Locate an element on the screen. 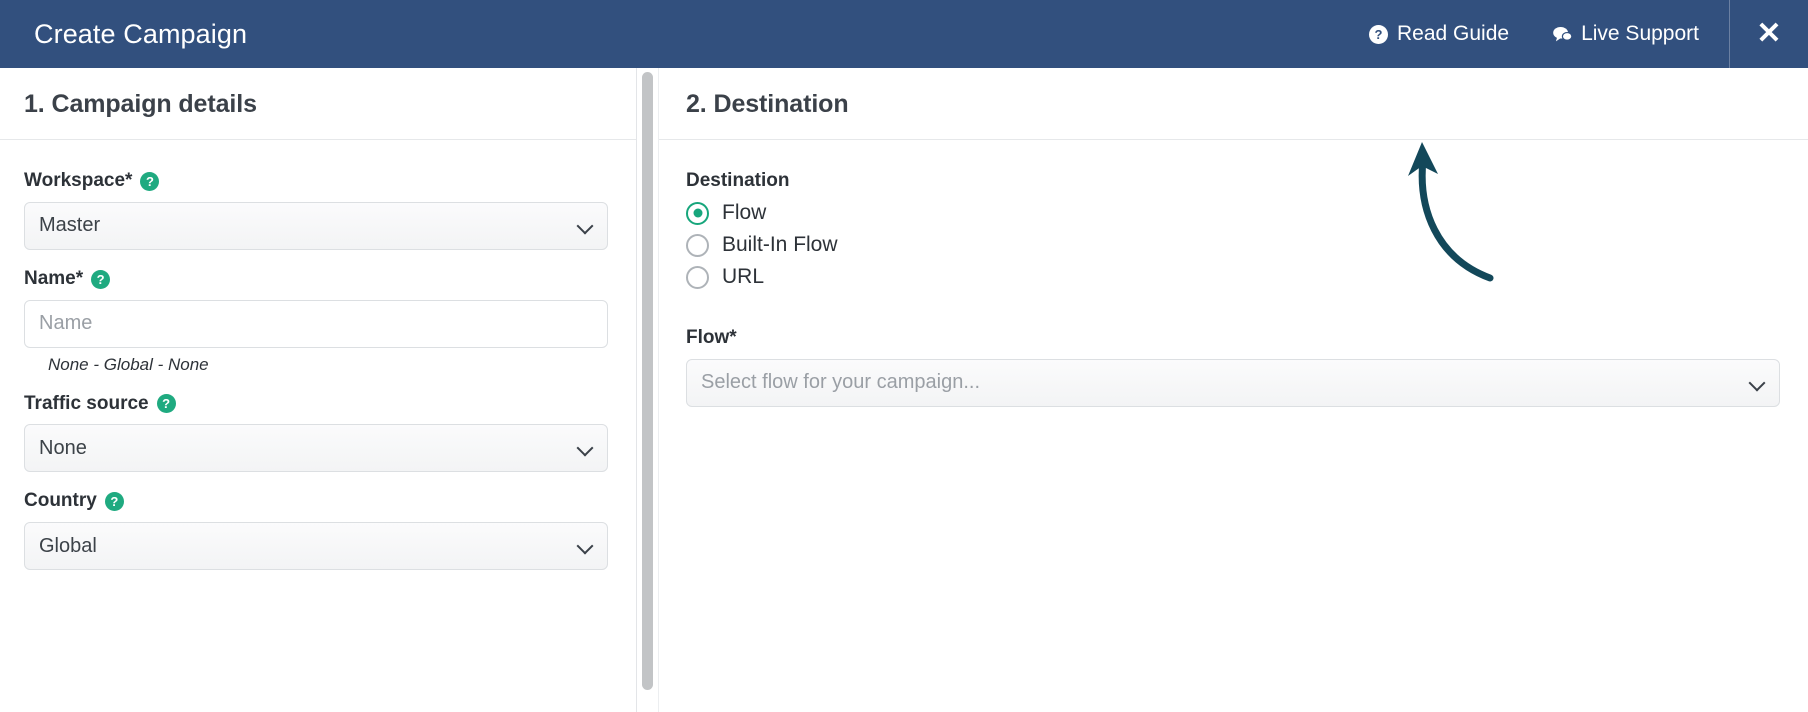  live-support-link: Live Support is located at coordinates (1626, 34).